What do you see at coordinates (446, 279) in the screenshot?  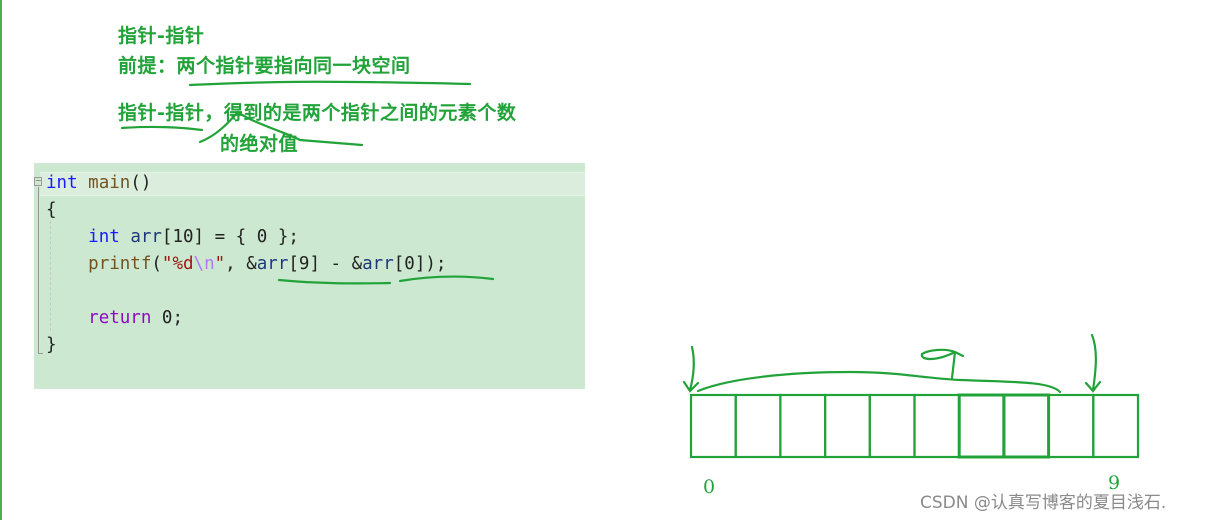 I see `underline-arr0` at bounding box center [446, 279].